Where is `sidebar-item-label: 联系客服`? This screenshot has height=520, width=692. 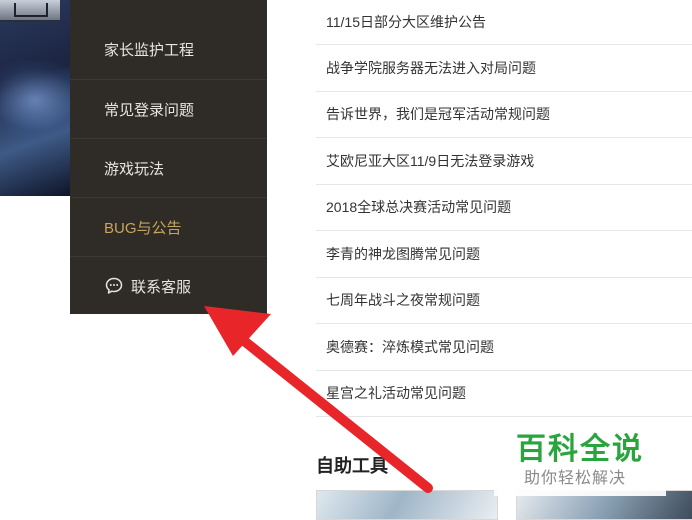 sidebar-item-label: 联系客服 is located at coordinates (161, 287).